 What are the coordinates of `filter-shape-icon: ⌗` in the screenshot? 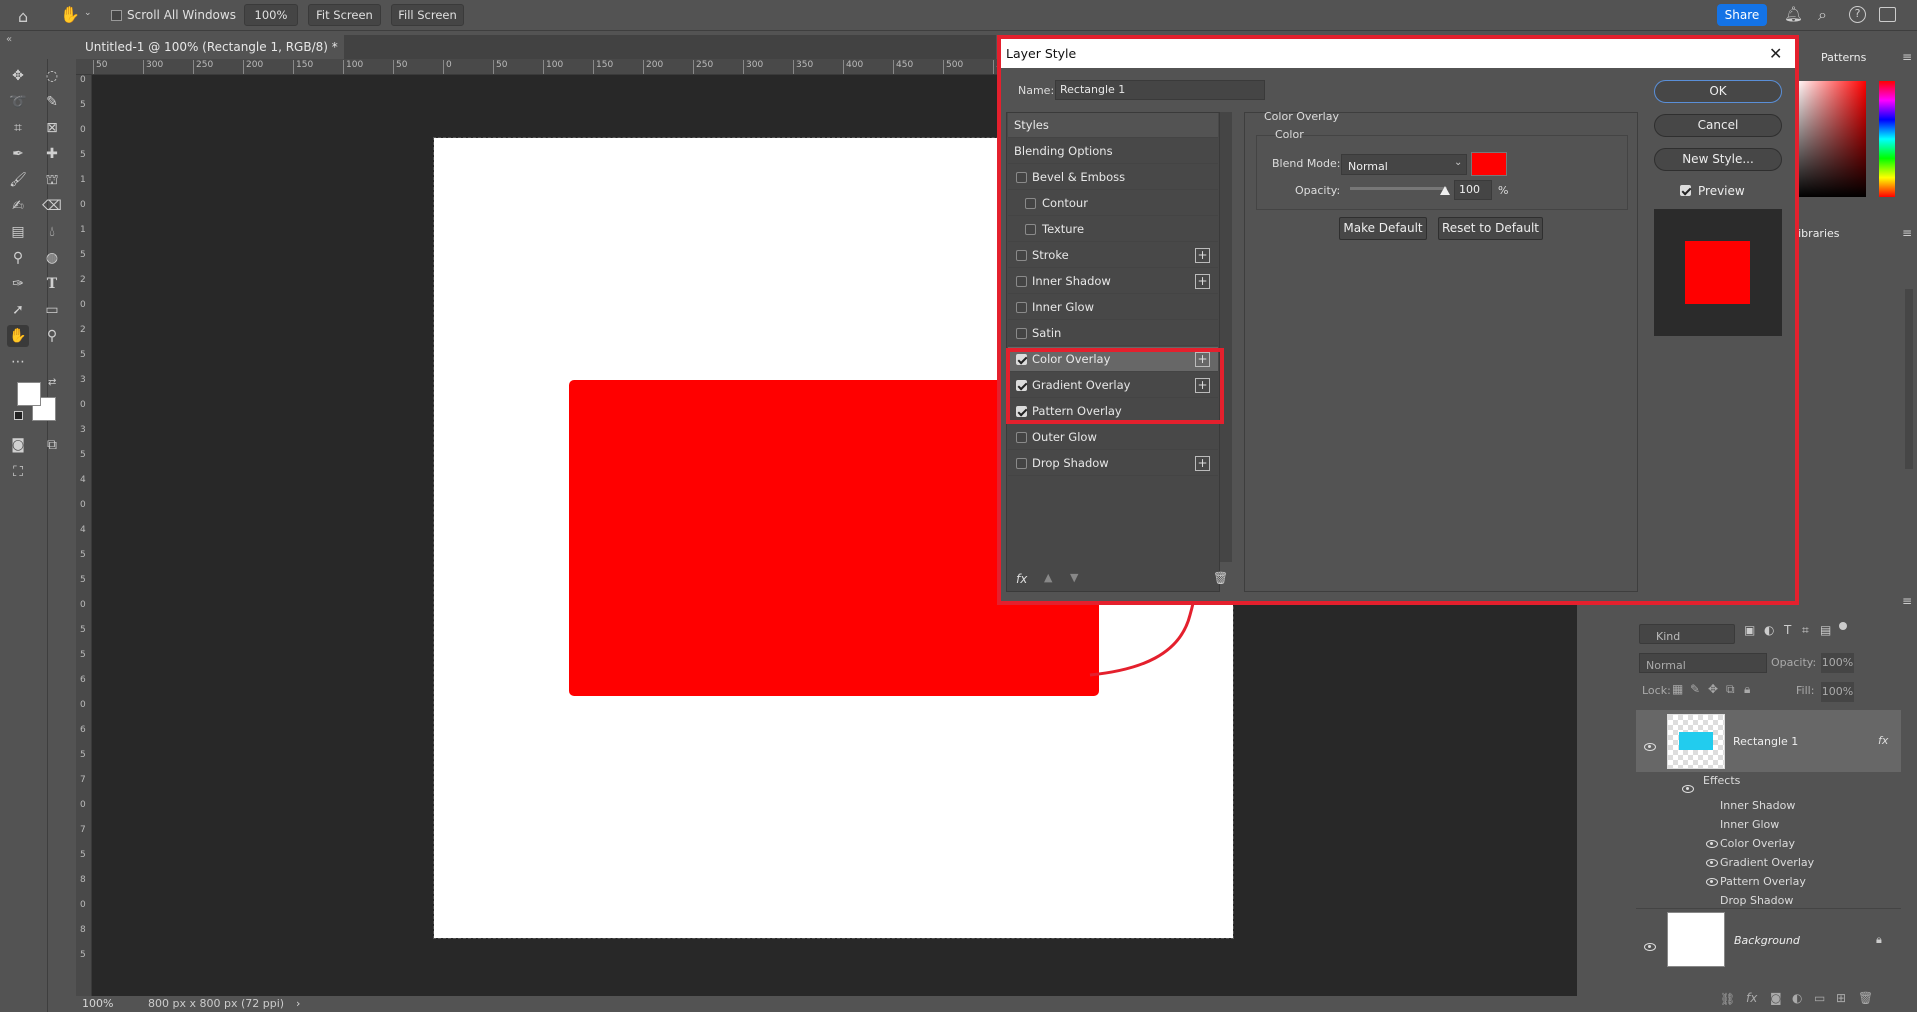 It's located at (1805, 630).